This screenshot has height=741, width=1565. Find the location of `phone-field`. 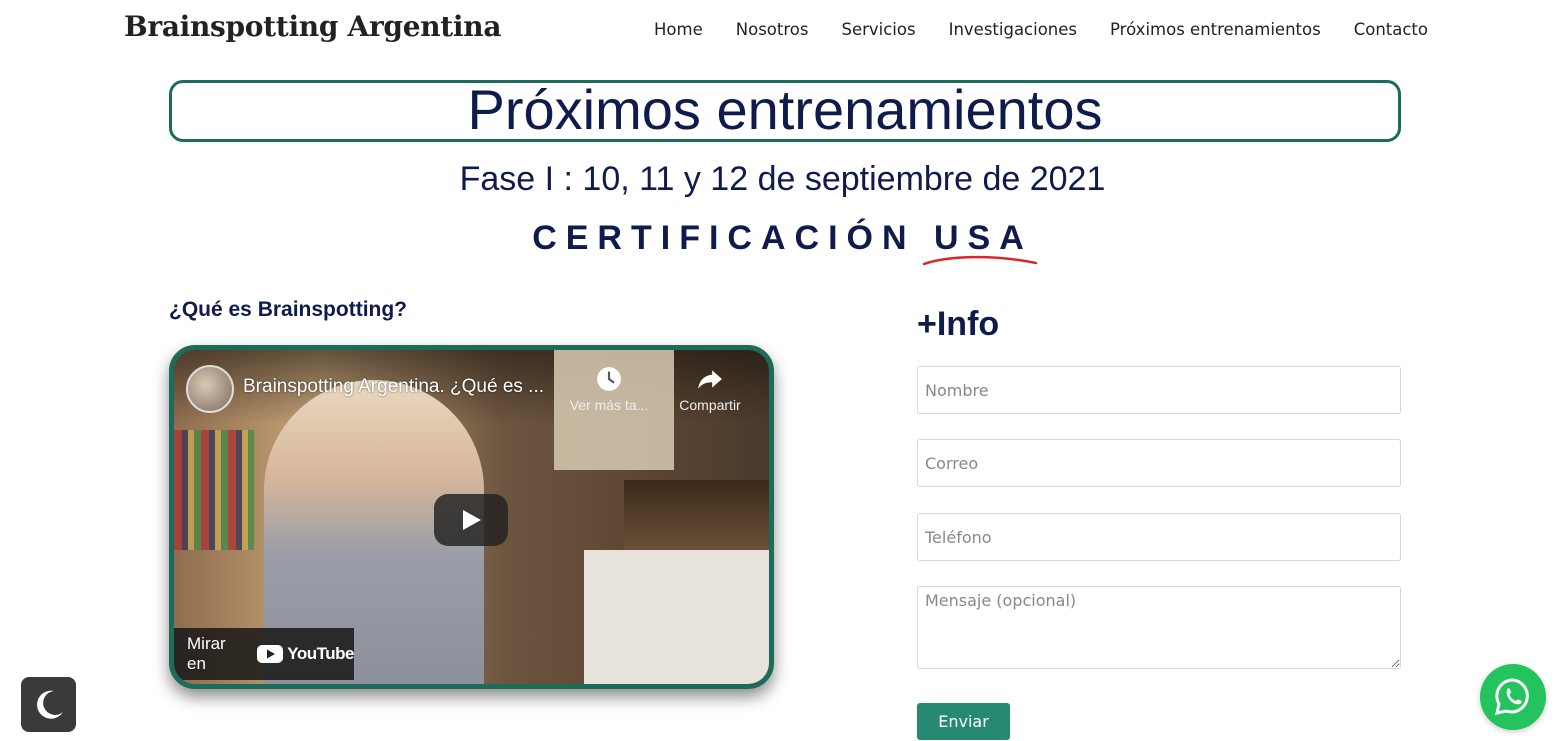

phone-field is located at coordinates (1159, 537).